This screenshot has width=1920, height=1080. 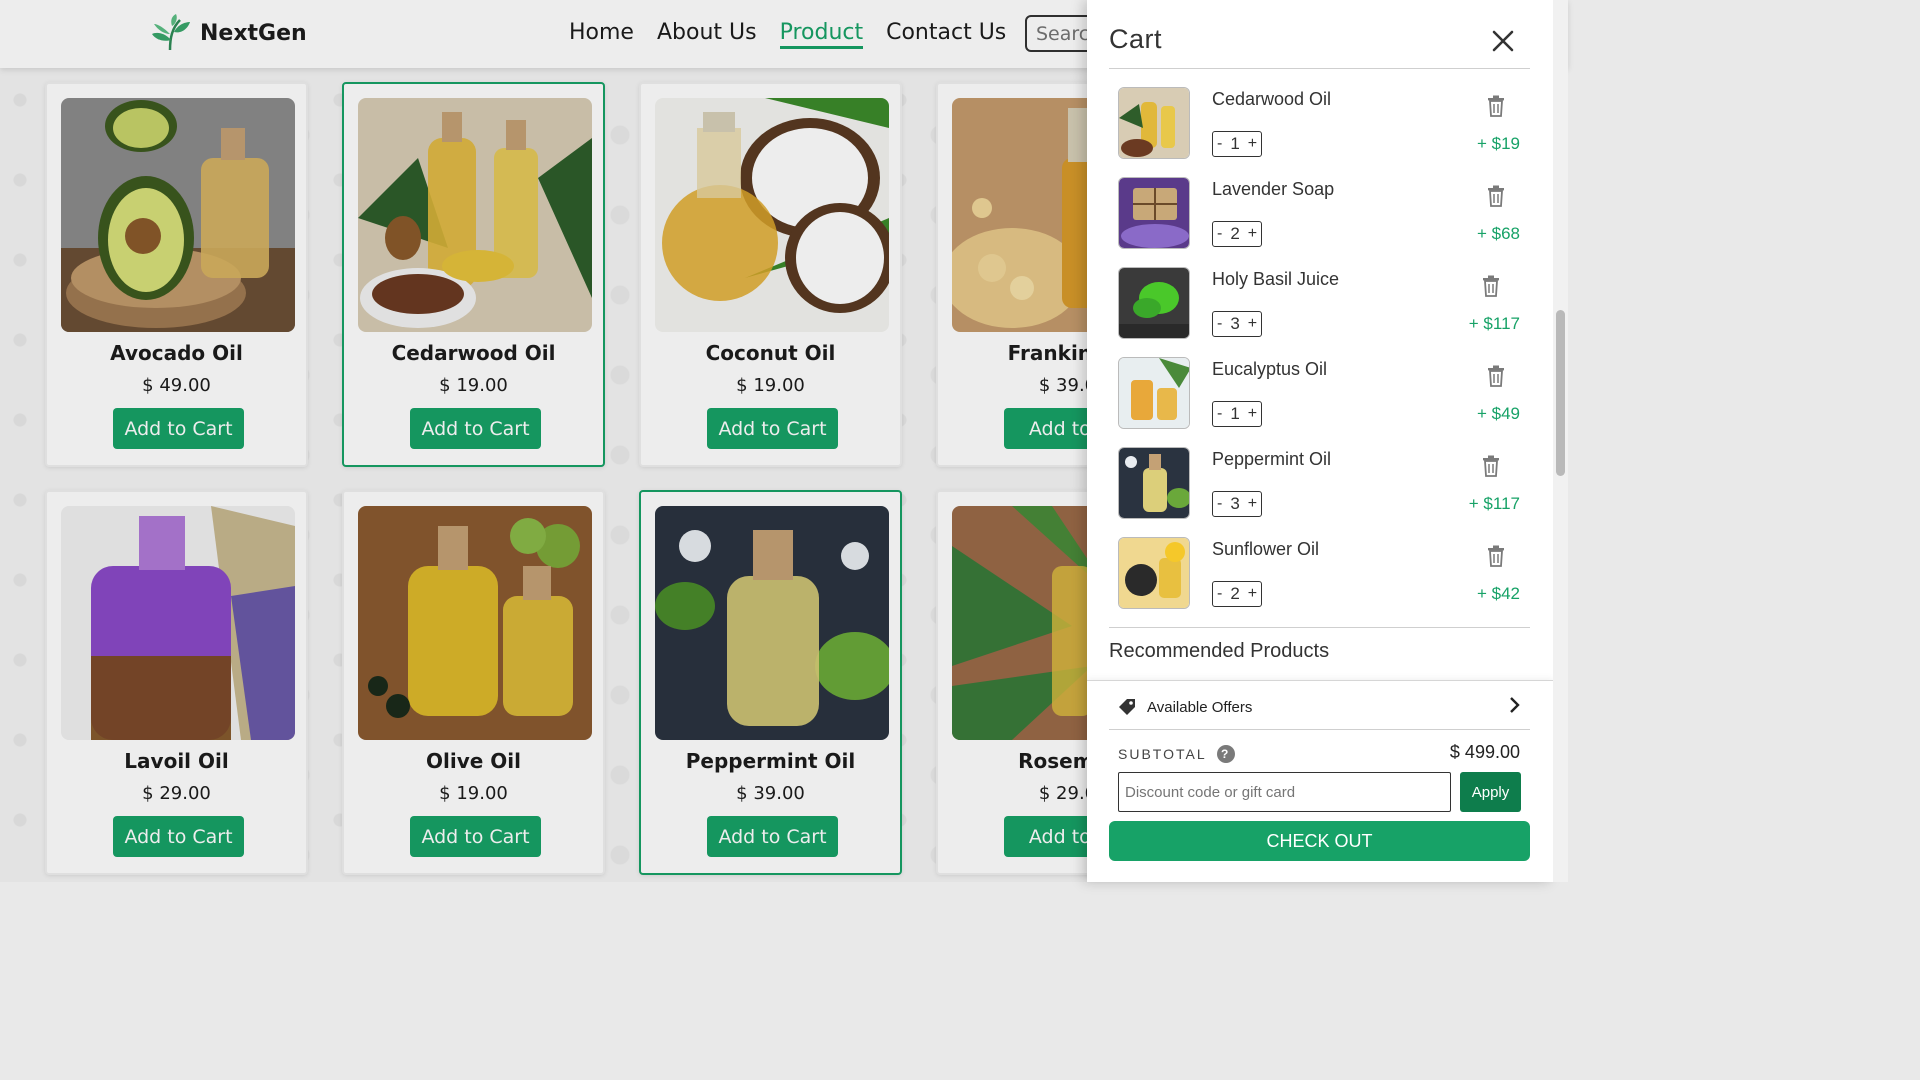 I want to click on cart-item-name: Holy Basil Juice, so click(x=1276, y=279).